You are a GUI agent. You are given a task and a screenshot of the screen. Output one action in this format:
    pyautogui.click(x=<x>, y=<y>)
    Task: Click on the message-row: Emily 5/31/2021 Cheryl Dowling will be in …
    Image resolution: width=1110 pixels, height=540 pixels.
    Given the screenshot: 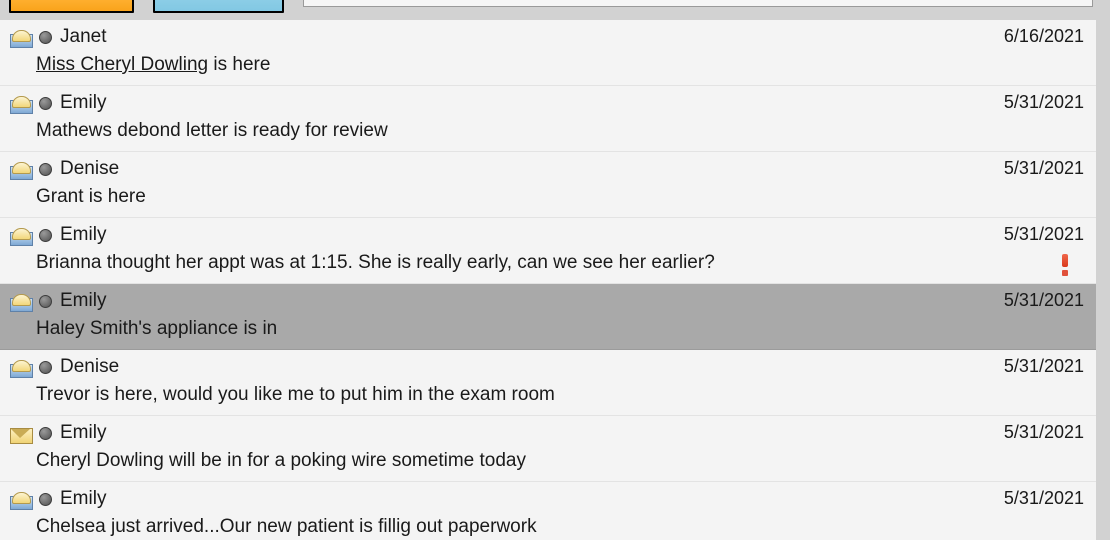 What is the action you would take?
    pyautogui.click(x=548, y=449)
    